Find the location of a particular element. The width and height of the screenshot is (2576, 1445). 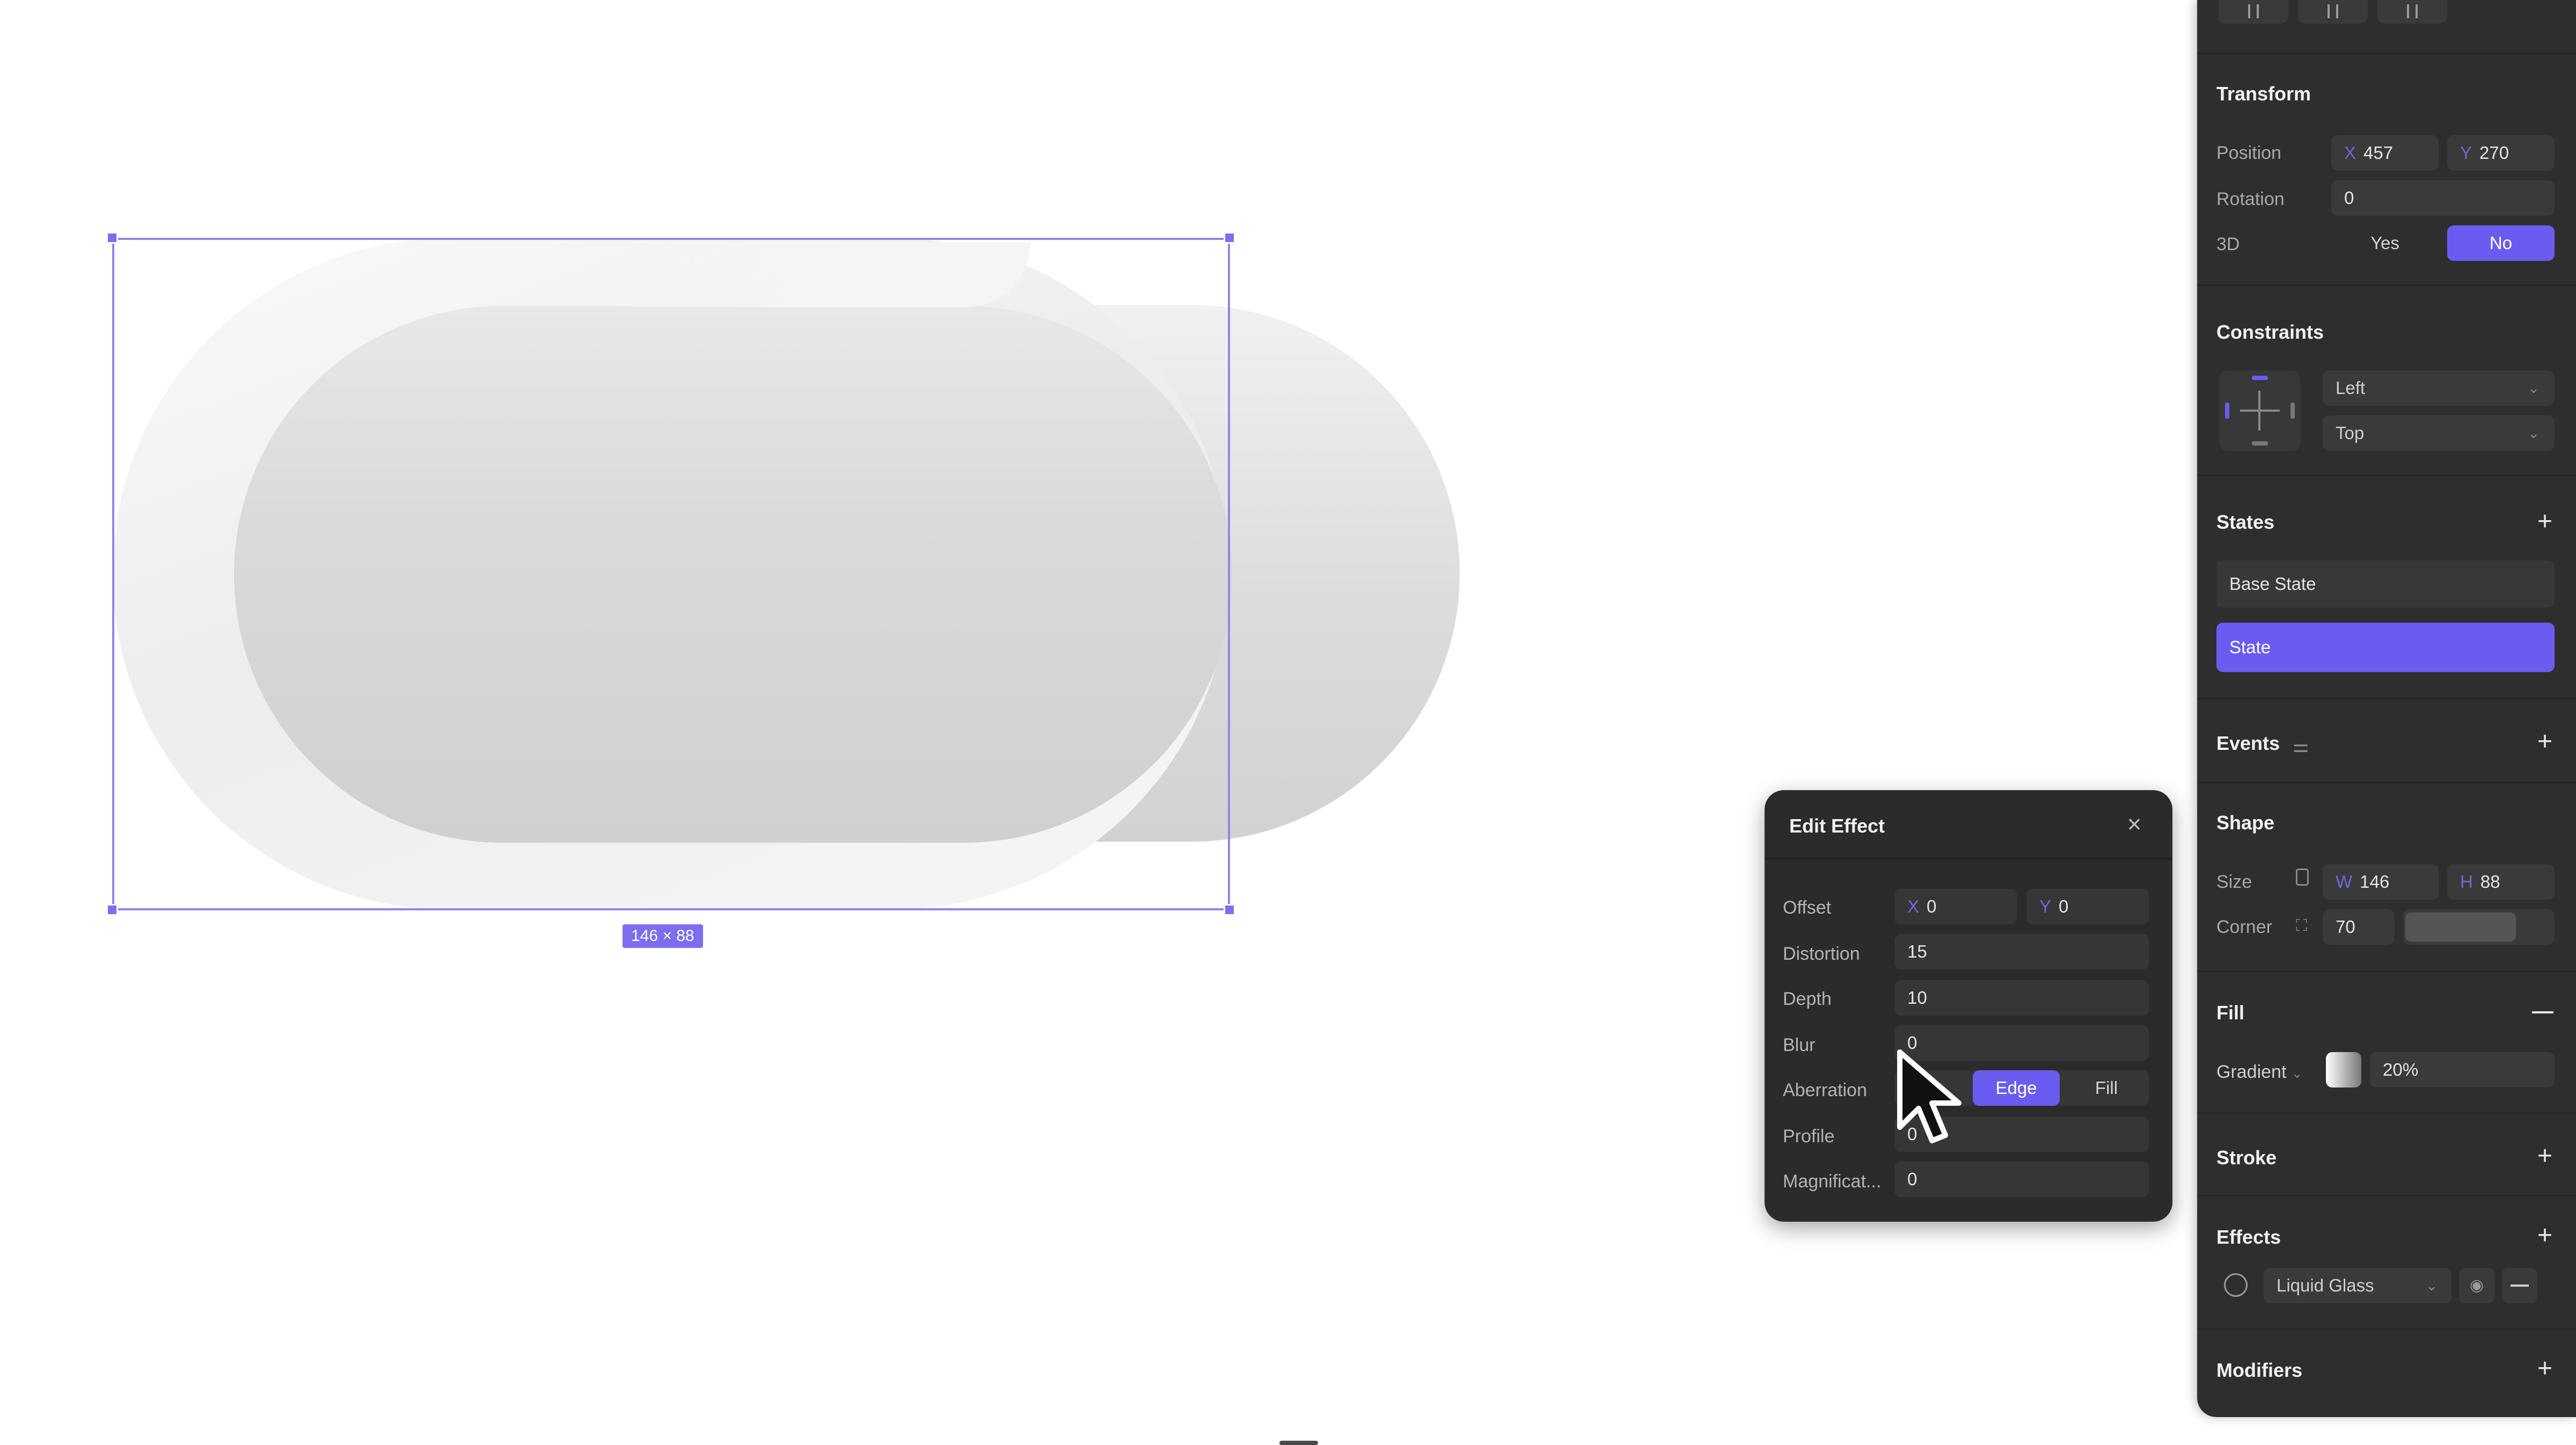

offset-y-field: Y0 is located at coordinates (2087, 906).